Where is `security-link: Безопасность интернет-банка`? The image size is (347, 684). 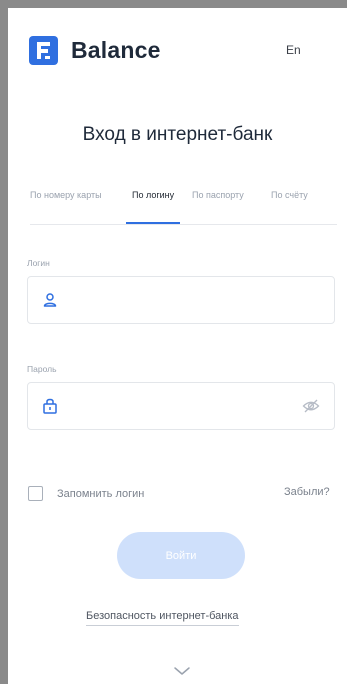 security-link: Безопасность интернет-банка is located at coordinates (162, 618).